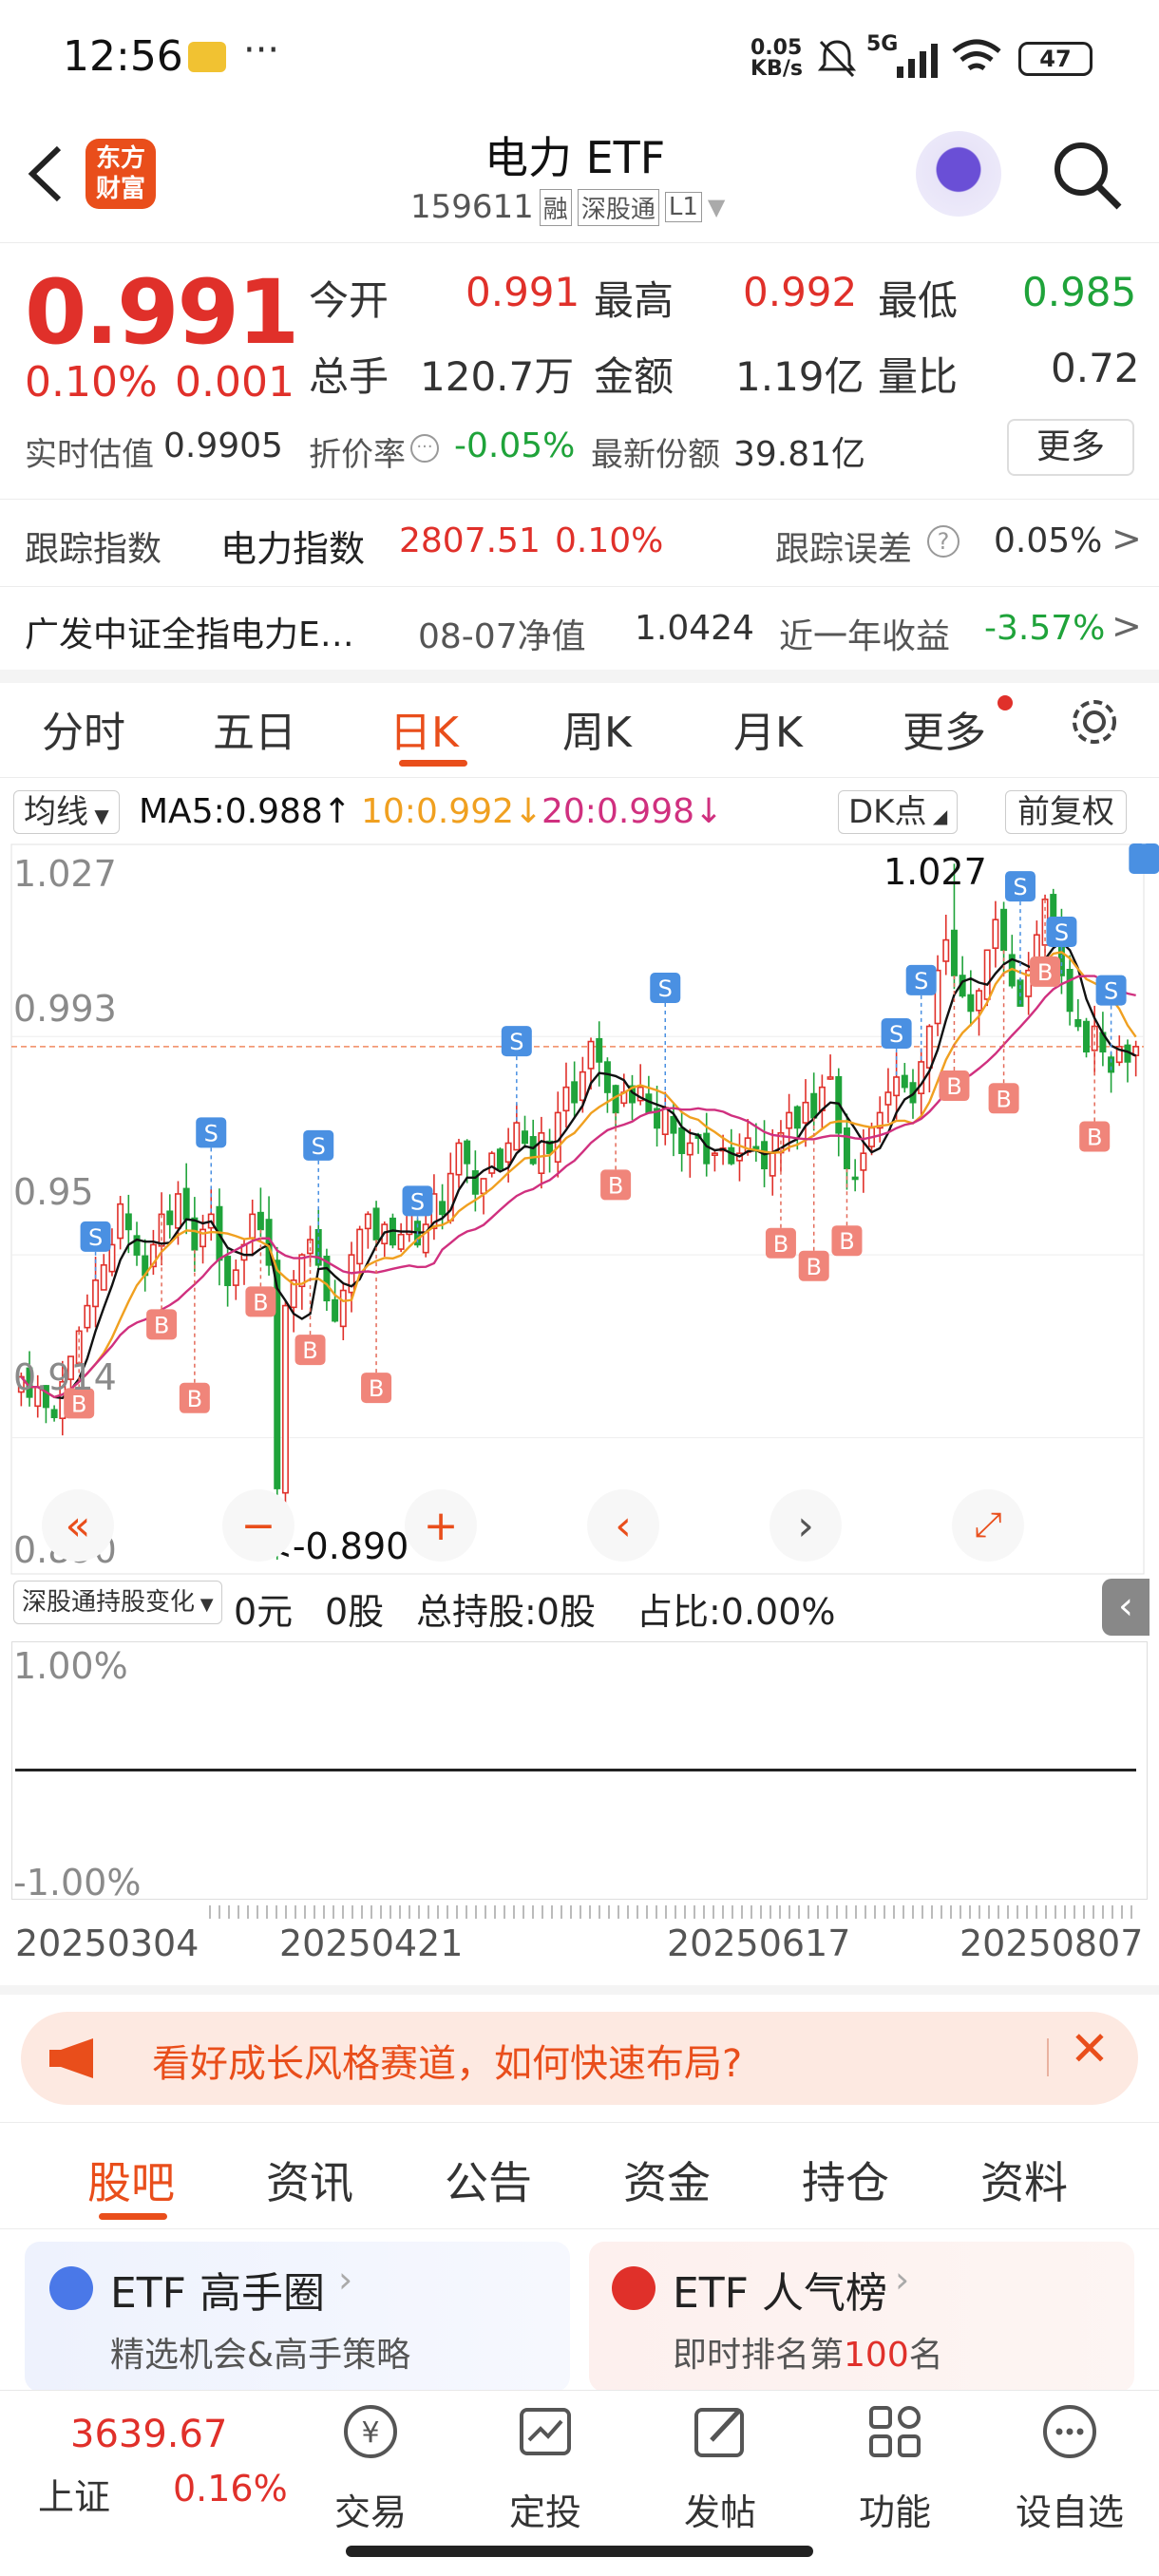 The width and height of the screenshot is (1159, 2576). Describe the element at coordinates (107, 1943) in the screenshot. I see `x-tick-1: 20250304` at that location.